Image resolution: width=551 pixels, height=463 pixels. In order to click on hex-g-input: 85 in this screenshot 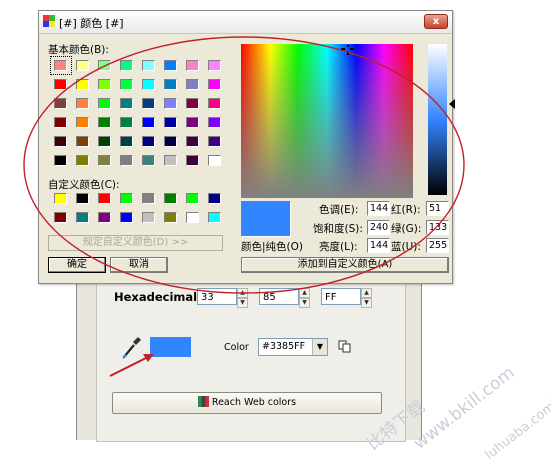, I will do `click(279, 296)`.